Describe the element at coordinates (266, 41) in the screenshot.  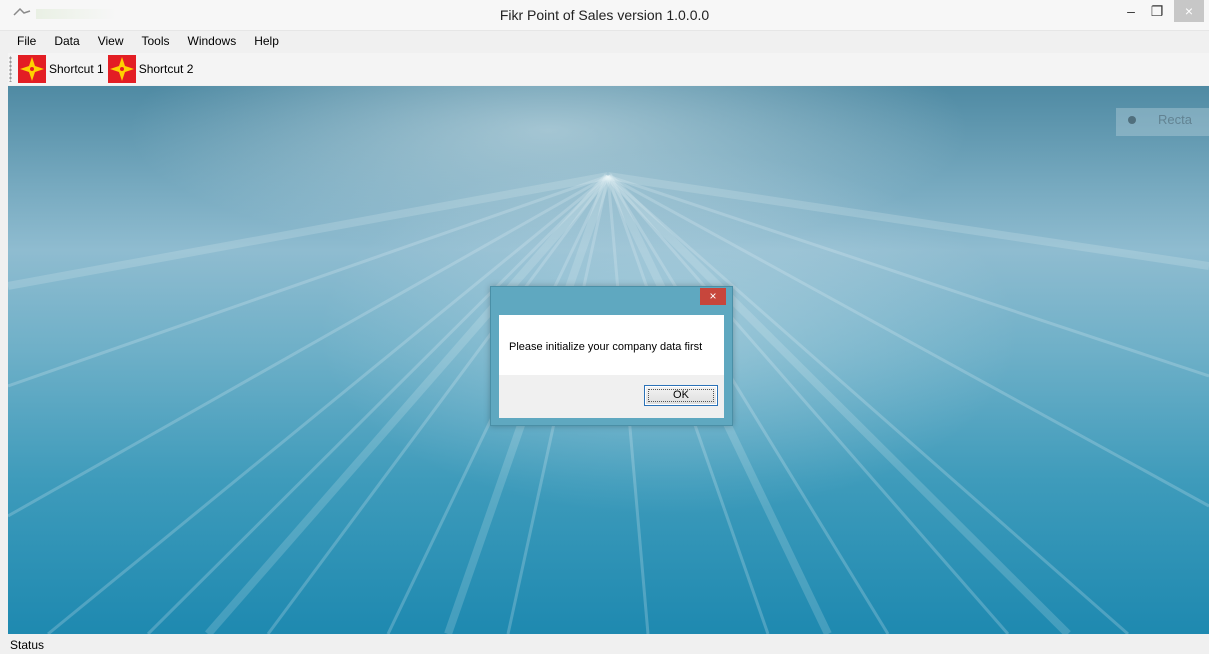
I see `menu-help: Help` at that location.